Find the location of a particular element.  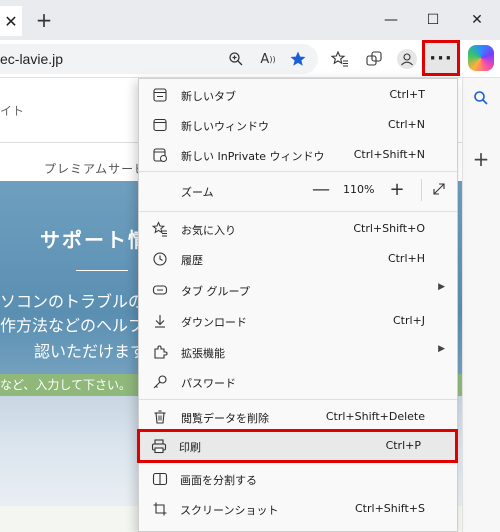

add-sidebar-app-icon: + is located at coordinates (481, 159).